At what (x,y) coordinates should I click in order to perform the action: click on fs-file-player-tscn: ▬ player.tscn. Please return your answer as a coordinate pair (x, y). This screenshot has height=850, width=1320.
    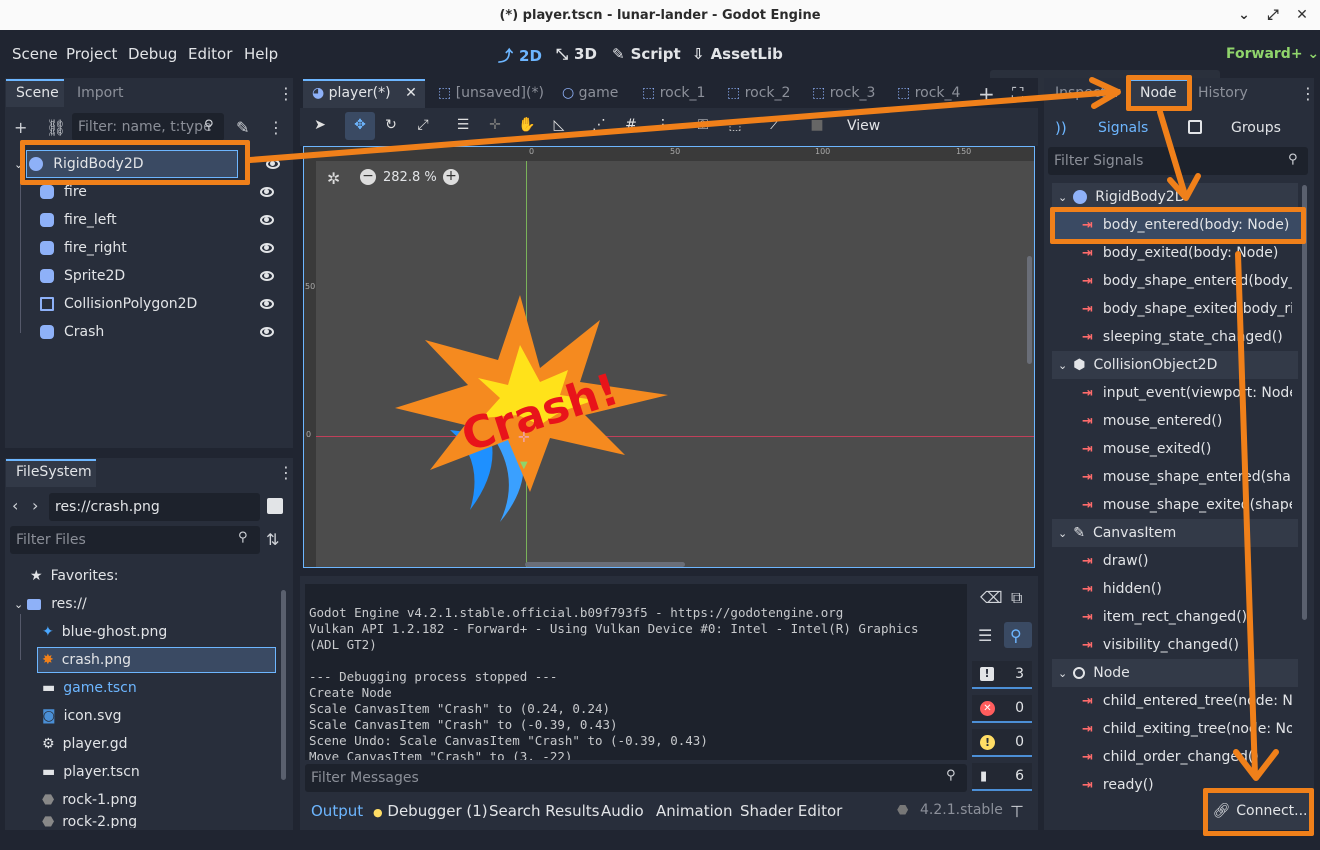
    Looking at the image, I should click on (91, 772).